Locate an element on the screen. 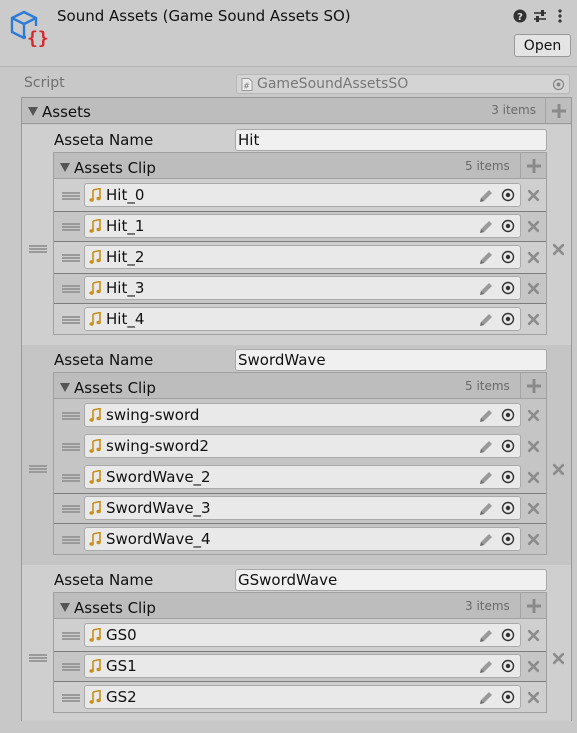  assets-foldout-icon is located at coordinates (33, 111).